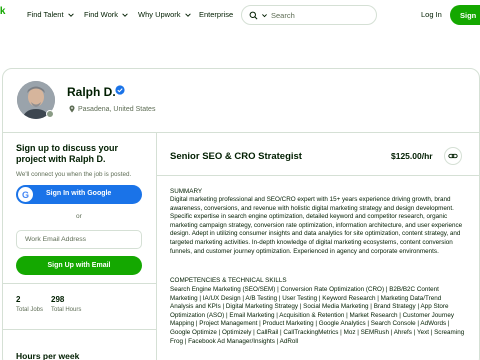  I want to click on stat-total-hours: 298 Total Hours, so click(66, 304).